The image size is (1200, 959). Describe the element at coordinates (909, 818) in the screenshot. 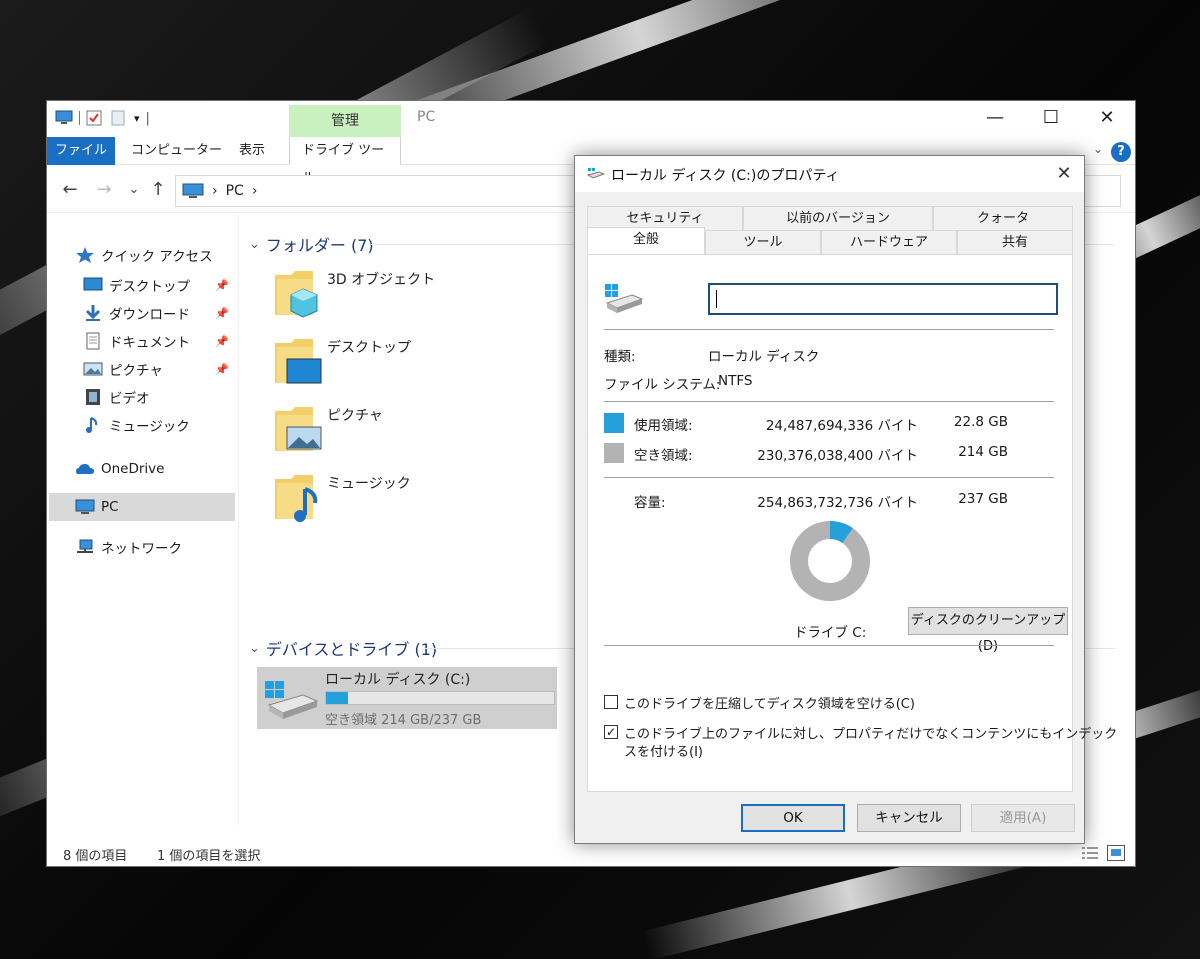

I see `cancel-button: キャンセル` at that location.